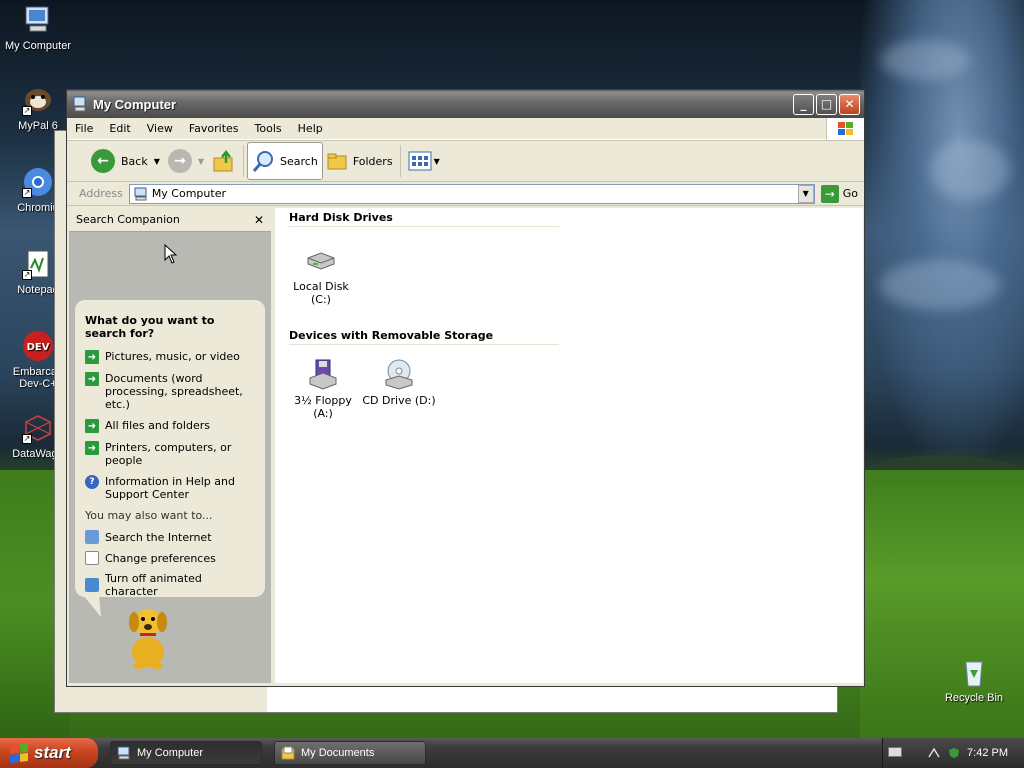 This screenshot has width=1024, height=768. What do you see at coordinates (38, 126) in the screenshot?
I see `desktop-icon-label: MyPal 6` at bounding box center [38, 126].